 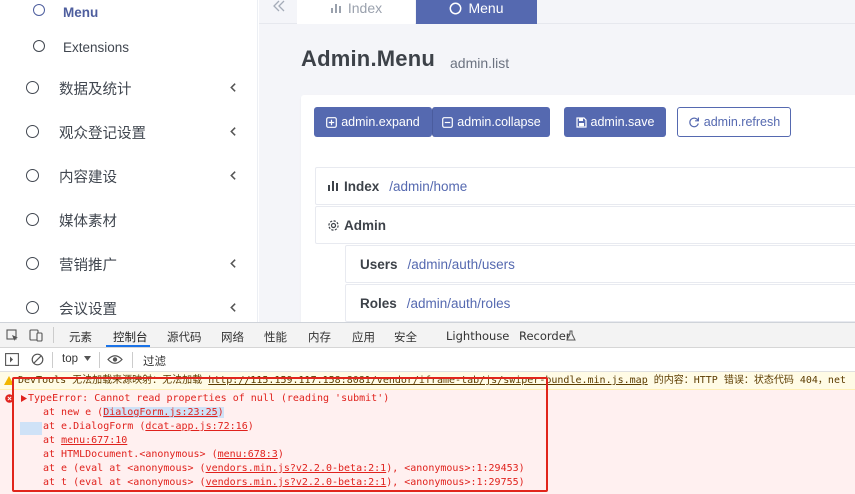 I want to click on console-toolbar: top 过滤, so click(x=427, y=360).